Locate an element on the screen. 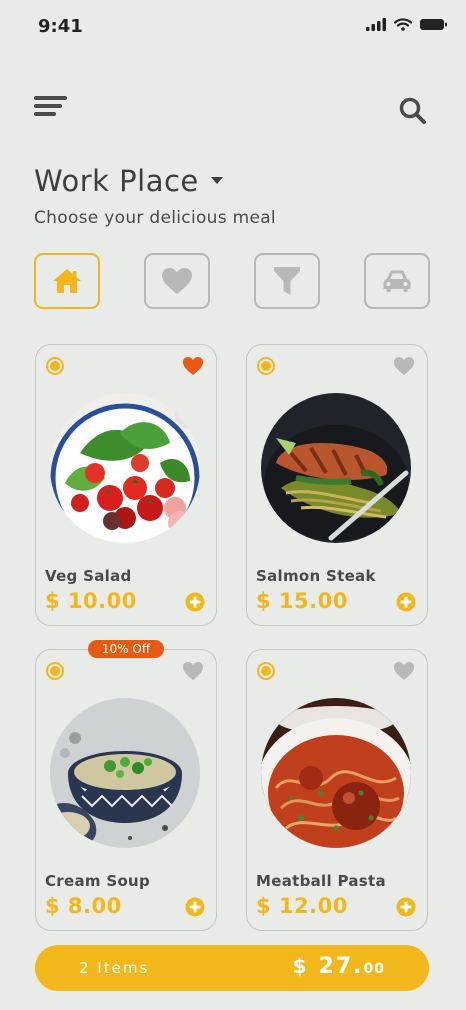  menu-button is located at coordinates (51, 107).